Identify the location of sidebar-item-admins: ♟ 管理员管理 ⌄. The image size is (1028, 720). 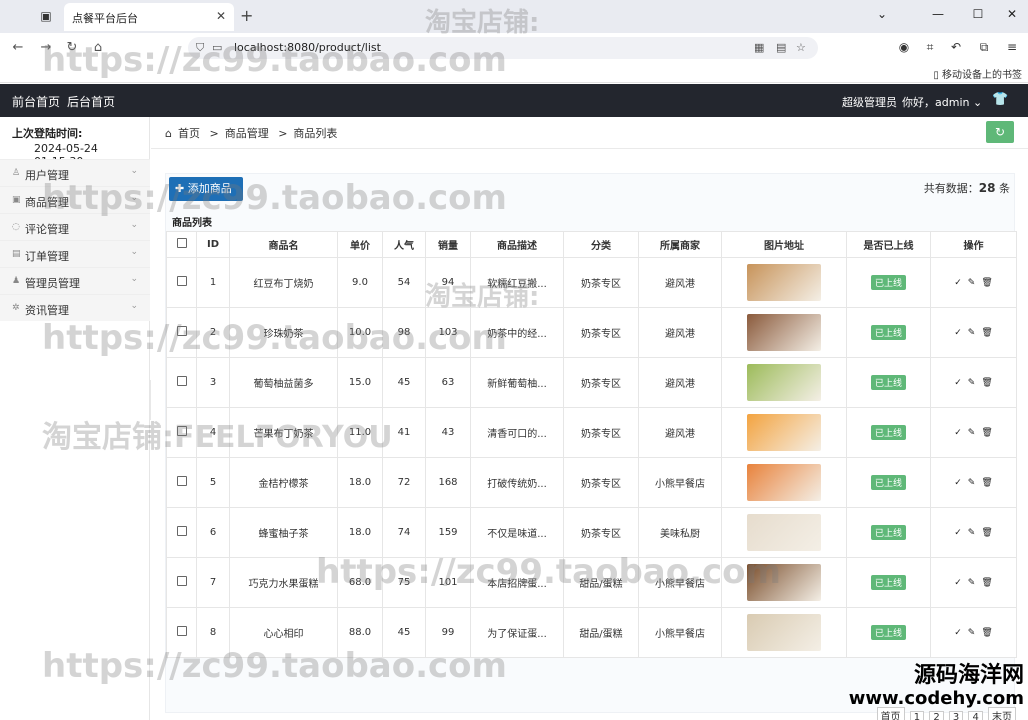
(75, 280).